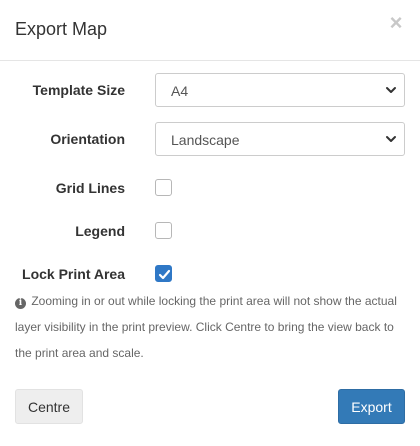 Image resolution: width=420 pixels, height=446 pixels. What do you see at coordinates (280, 139) in the screenshot?
I see `orientation-select: Landscape` at bounding box center [280, 139].